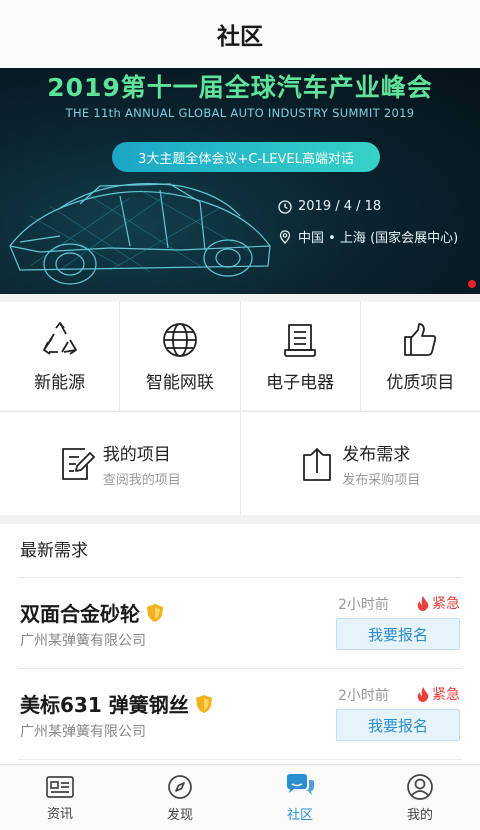  Describe the element at coordinates (285, 236) in the screenshot. I see `location-pin-icon` at that location.